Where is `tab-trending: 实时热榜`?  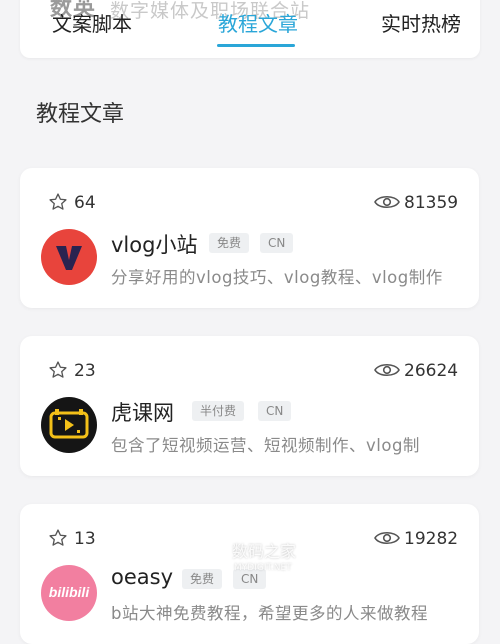
tab-trending: 实时热榜 is located at coordinates (421, 22).